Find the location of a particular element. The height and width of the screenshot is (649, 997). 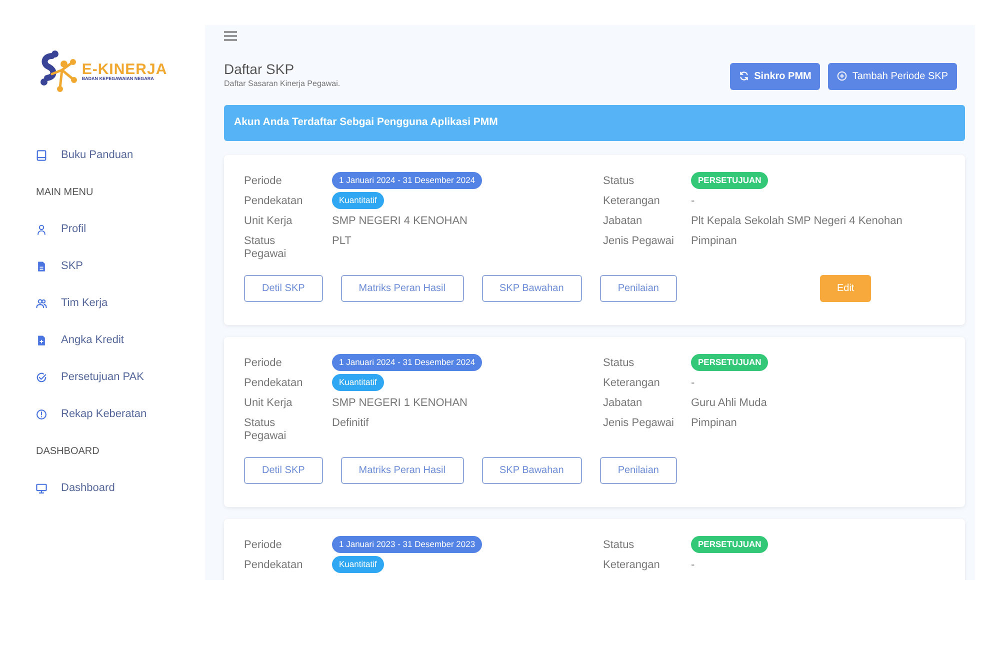

field-value: SMP NEGERI 1 KENOHAN is located at coordinates (400, 403).